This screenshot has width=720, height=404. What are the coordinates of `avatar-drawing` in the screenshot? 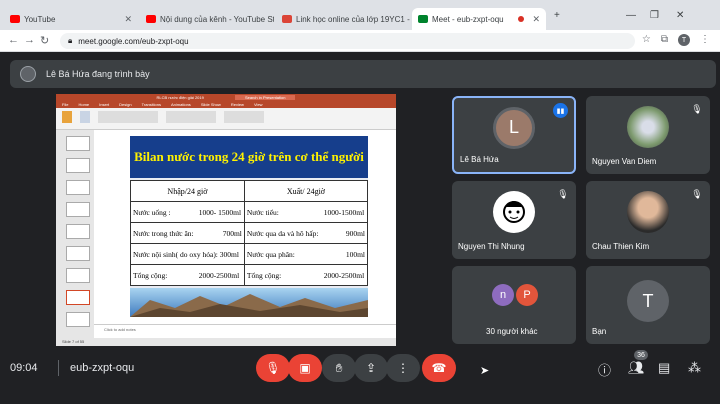 It's located at (514, 212).